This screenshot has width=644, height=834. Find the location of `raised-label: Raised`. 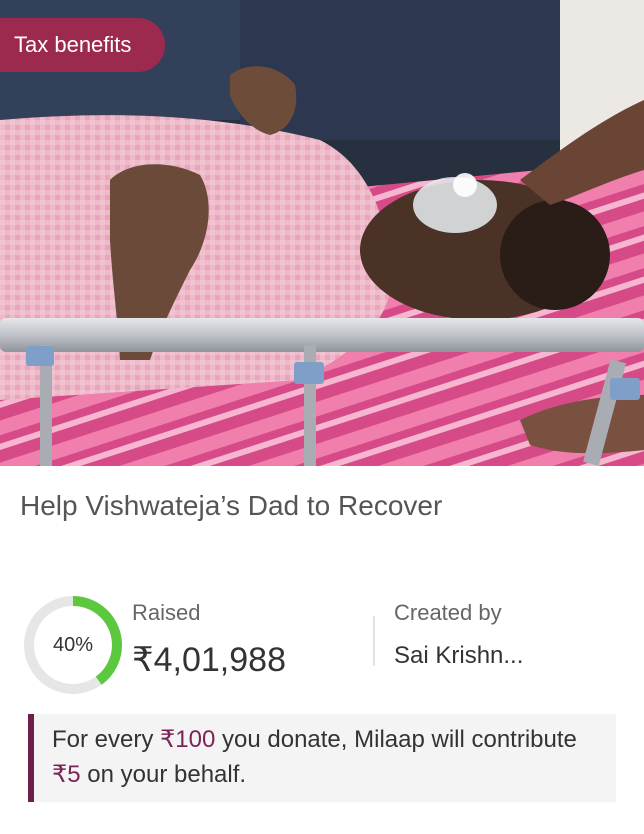

raised-label: Raised is located at coordinates (166, 612).